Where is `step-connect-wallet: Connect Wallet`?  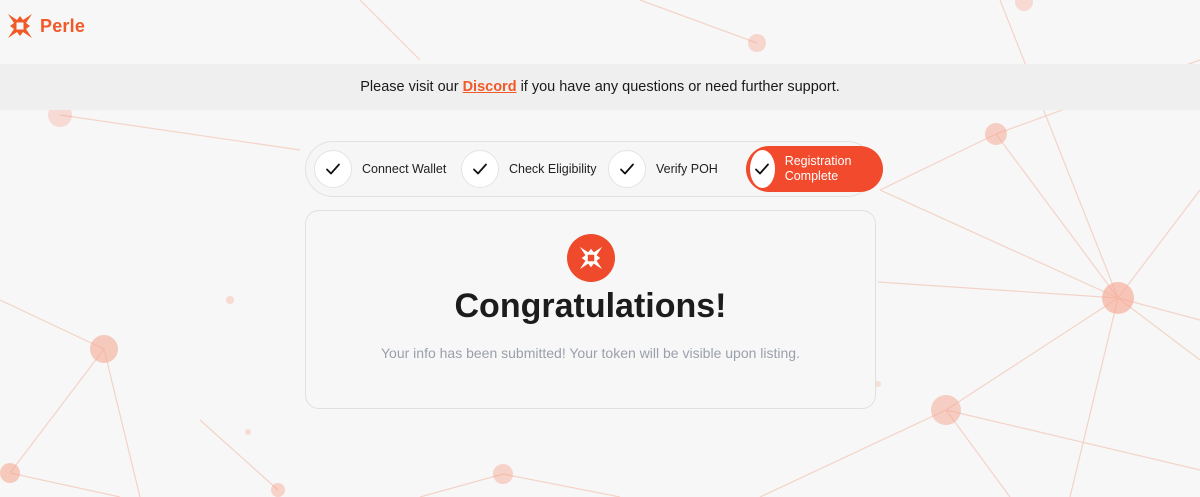 step-connect-wallet: Connect Wallet is located at coordinates (380, 169).